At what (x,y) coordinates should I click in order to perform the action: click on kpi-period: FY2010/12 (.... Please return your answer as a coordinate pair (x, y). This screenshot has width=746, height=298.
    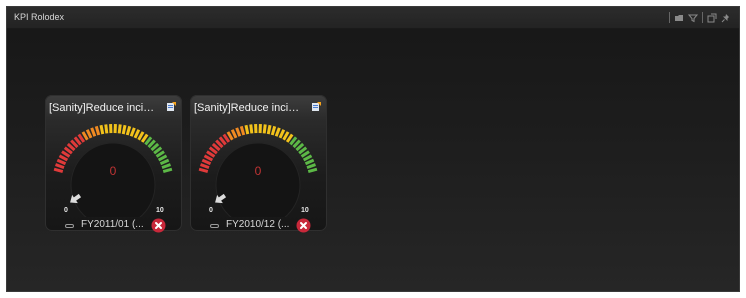
    Looking at the image, I should click on (258, 224).